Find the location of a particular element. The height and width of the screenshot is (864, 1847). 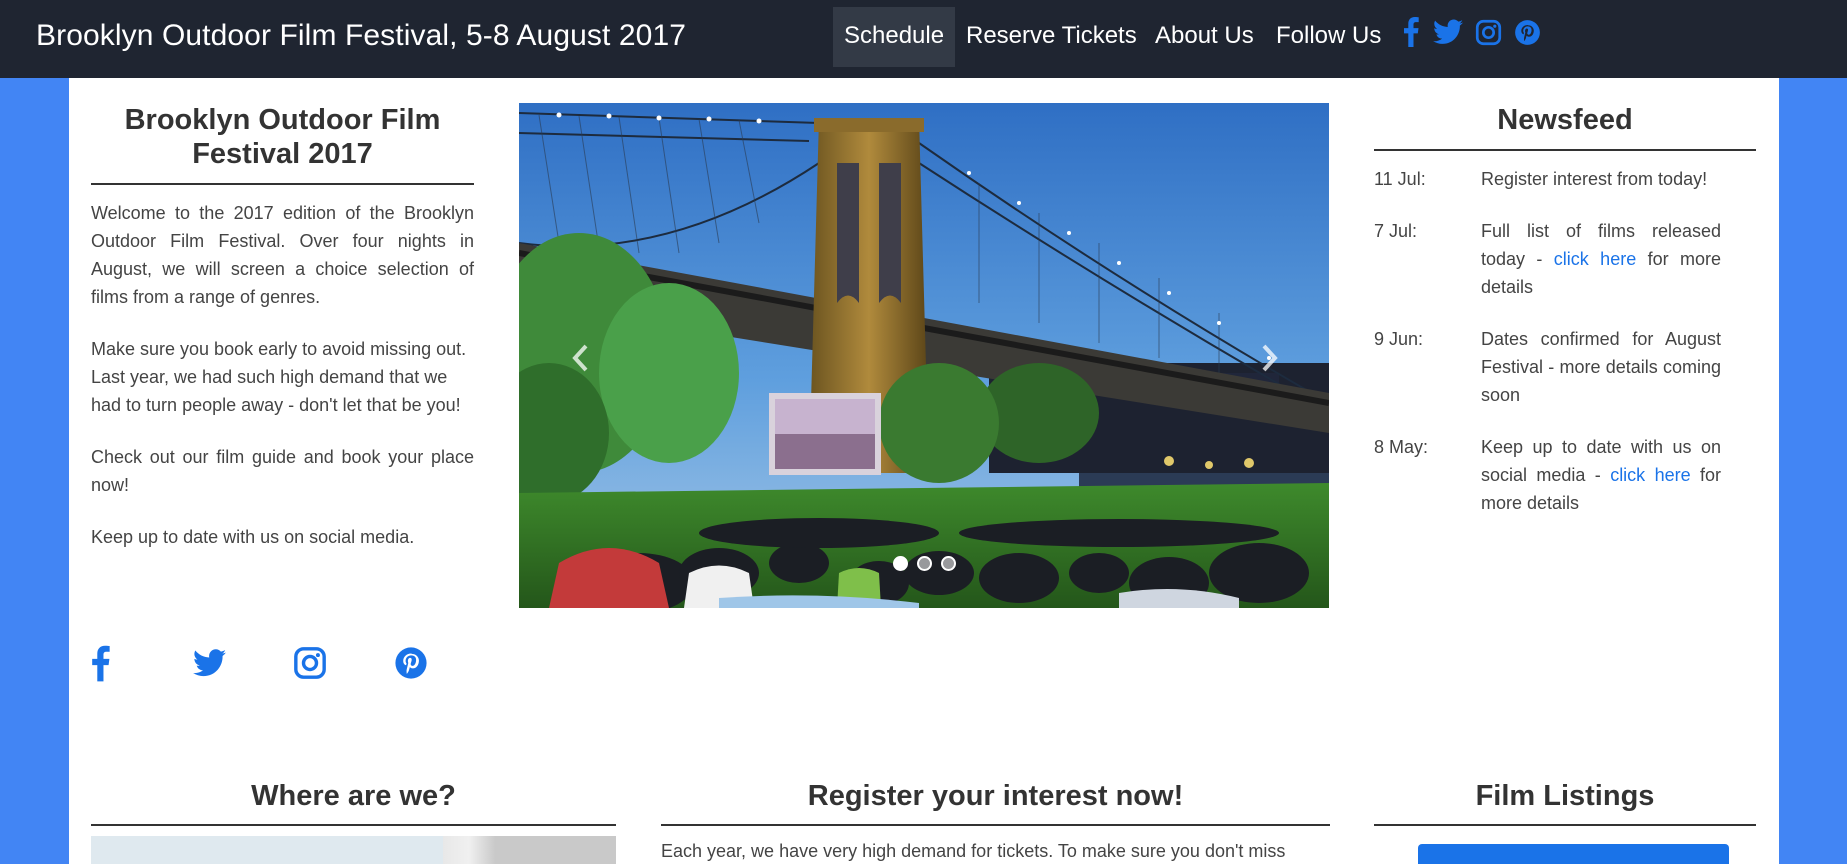

news-text: Register interest from today! is located at coordinates (1601, 179).